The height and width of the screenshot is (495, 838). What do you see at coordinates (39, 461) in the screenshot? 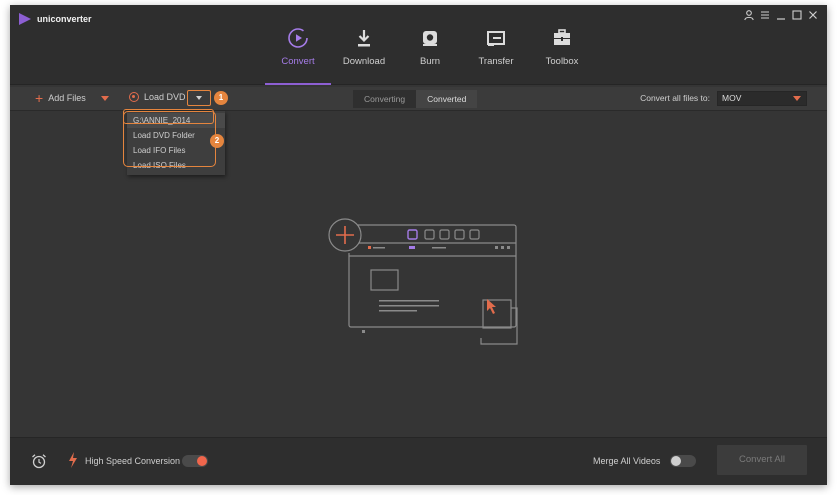
I see `alarm-clock-icon` at bounding box center [39, 461].